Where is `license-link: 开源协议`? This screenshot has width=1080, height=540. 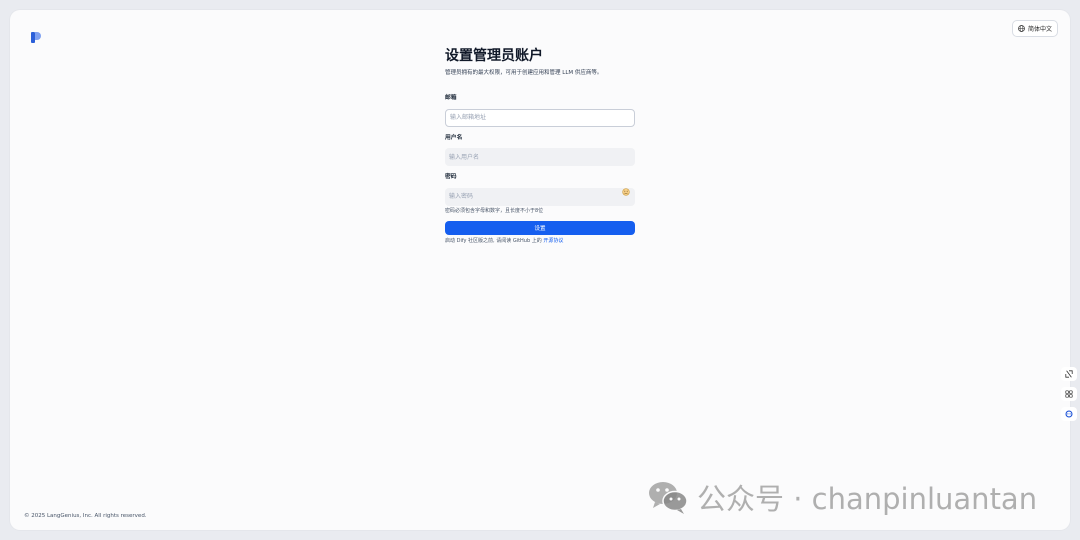
license-link: 开源协议 is located at coordinates (553, 241).